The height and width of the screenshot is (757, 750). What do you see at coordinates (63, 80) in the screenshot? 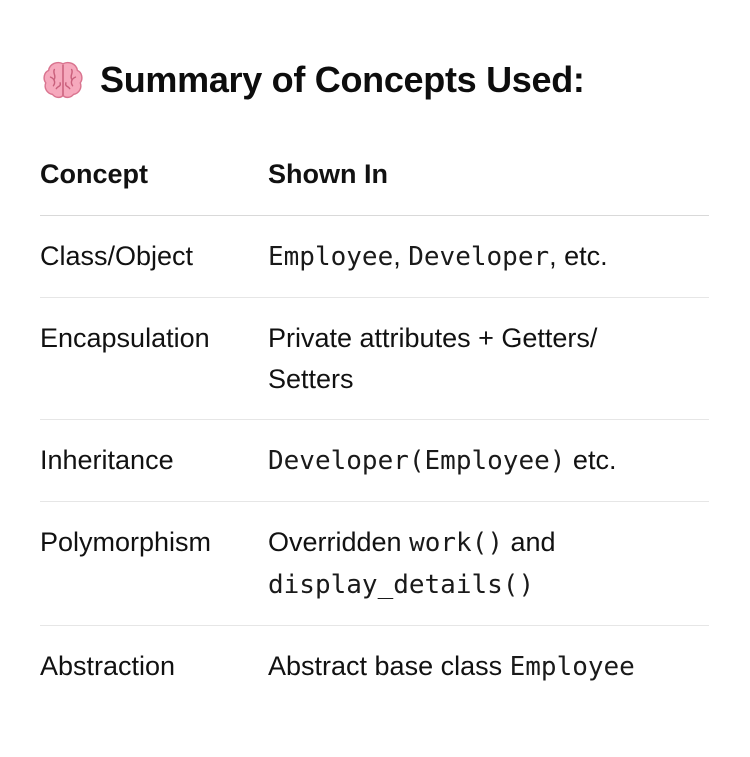
I see `brain-icon` at bounding box center [63, 80].